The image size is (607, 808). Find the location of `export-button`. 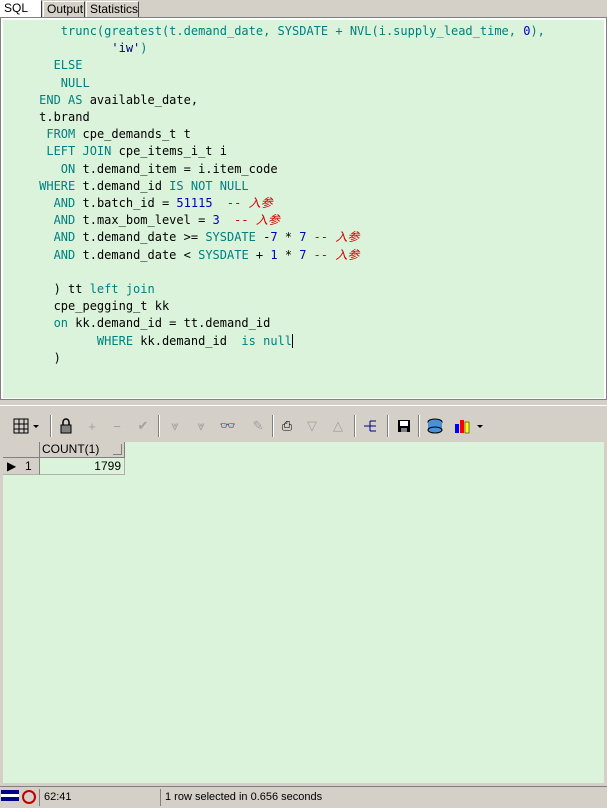

export-button is located at coordinates (435, 426).